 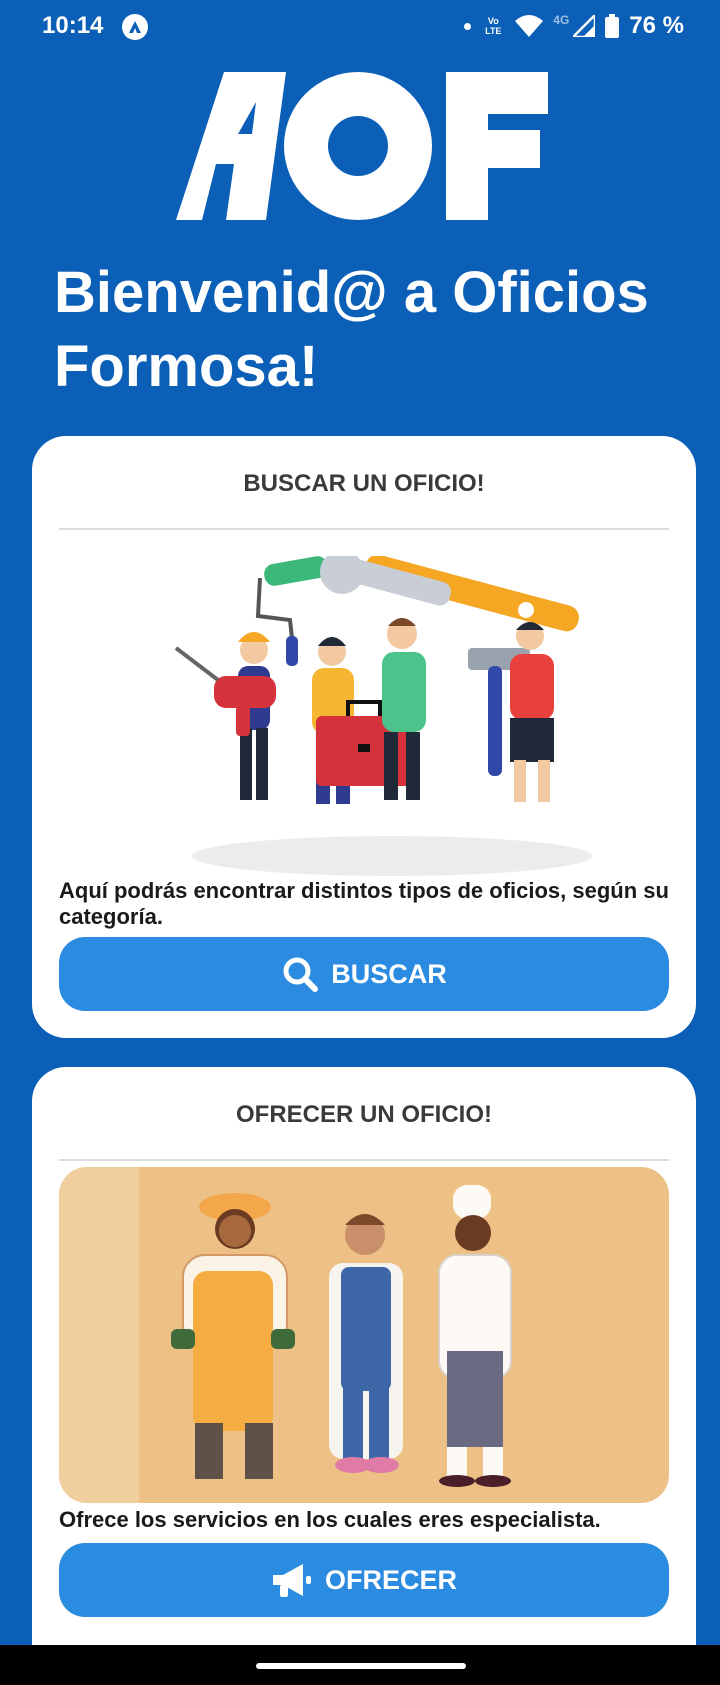 I want to click on offer-button-label: OFRECER, so click(x=390, y=1579).